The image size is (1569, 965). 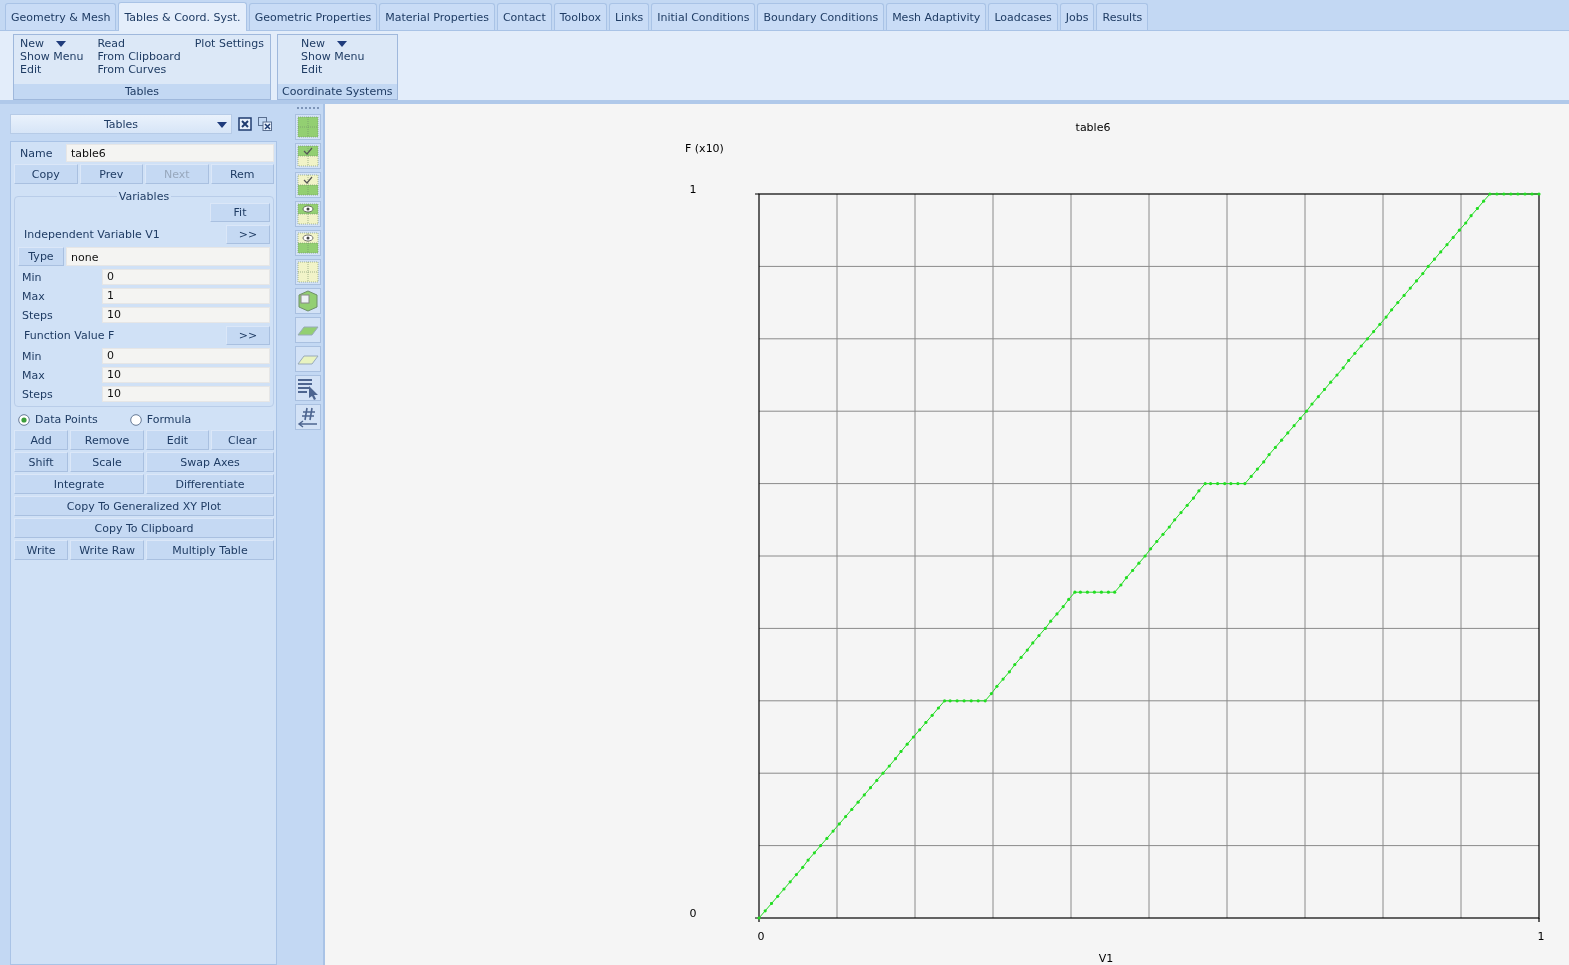 I want to click on action-button: Shift, so click(x=41, y=462).